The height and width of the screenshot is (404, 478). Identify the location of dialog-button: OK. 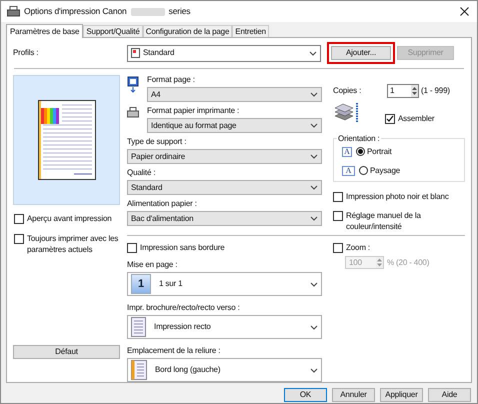
(305, 395).